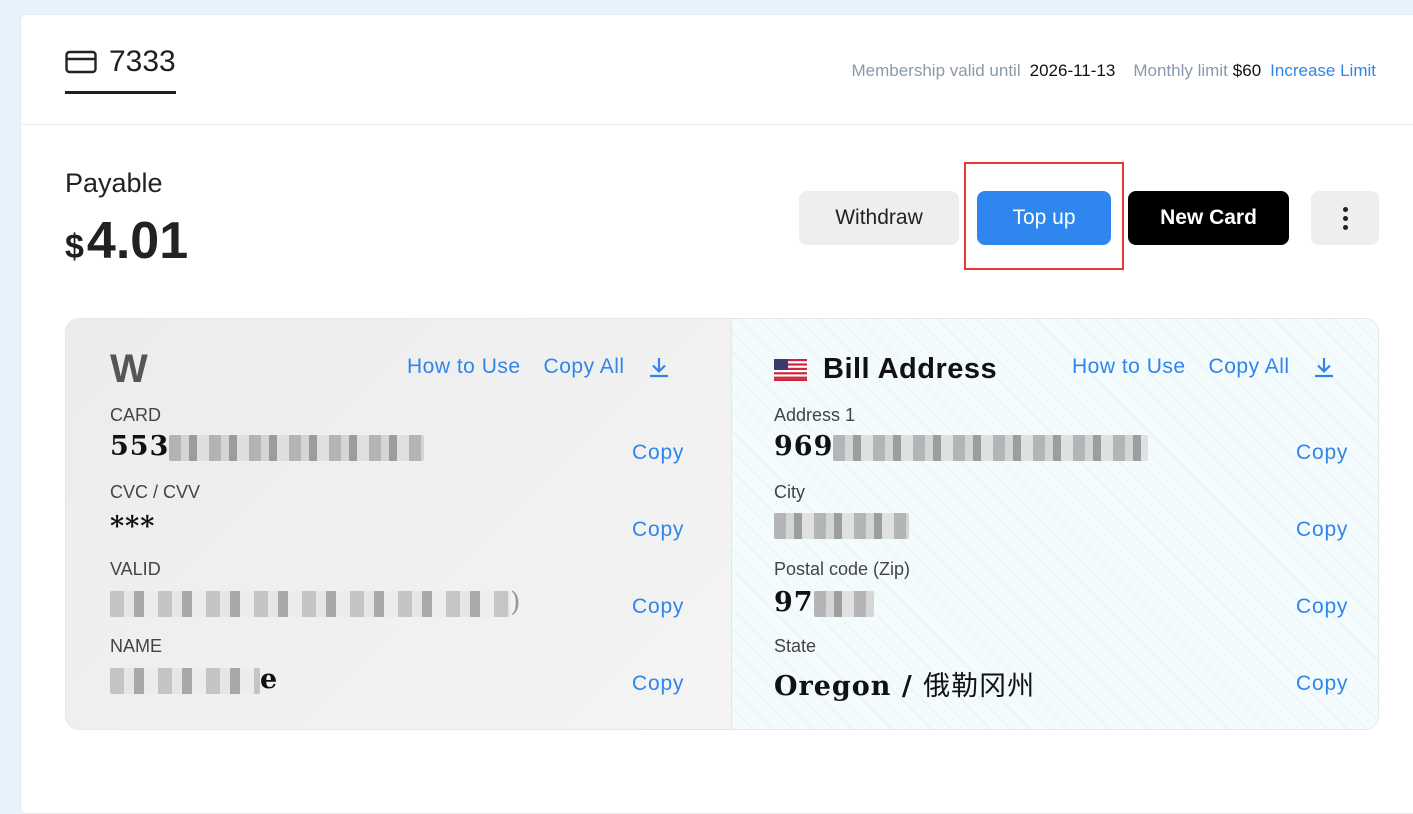 The image size is (1413, 814). What do you see at coordinates (1203, 367) in the screenshot?
I see `bill-actions: How to Use Copy All` at bounding box center [1203, 367].